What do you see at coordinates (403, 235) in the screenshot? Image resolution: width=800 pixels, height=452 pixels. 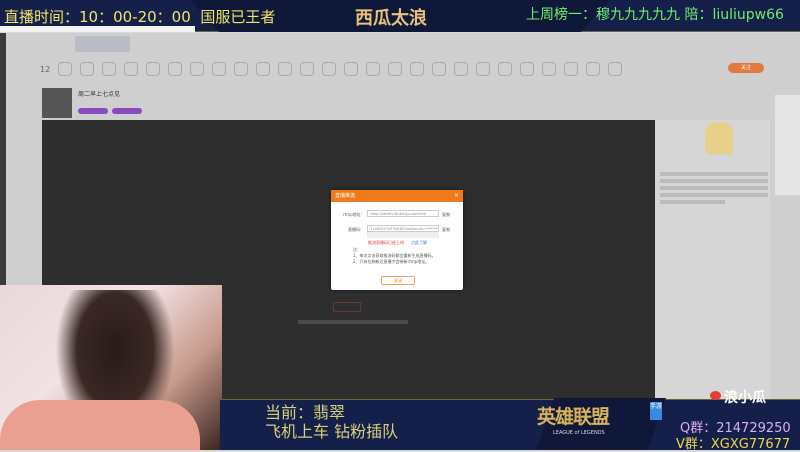 I see `key-scrollbar` at bounding box center [403, 235].